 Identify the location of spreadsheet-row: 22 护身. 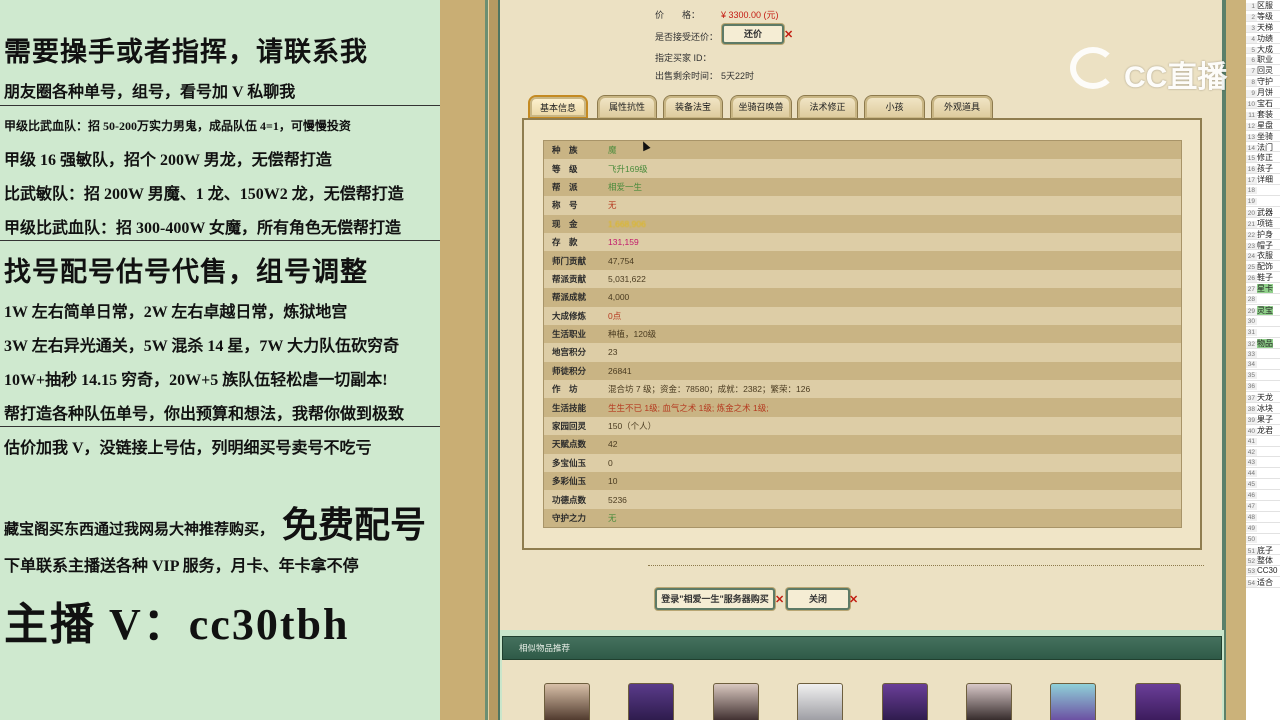
(1263, 234).